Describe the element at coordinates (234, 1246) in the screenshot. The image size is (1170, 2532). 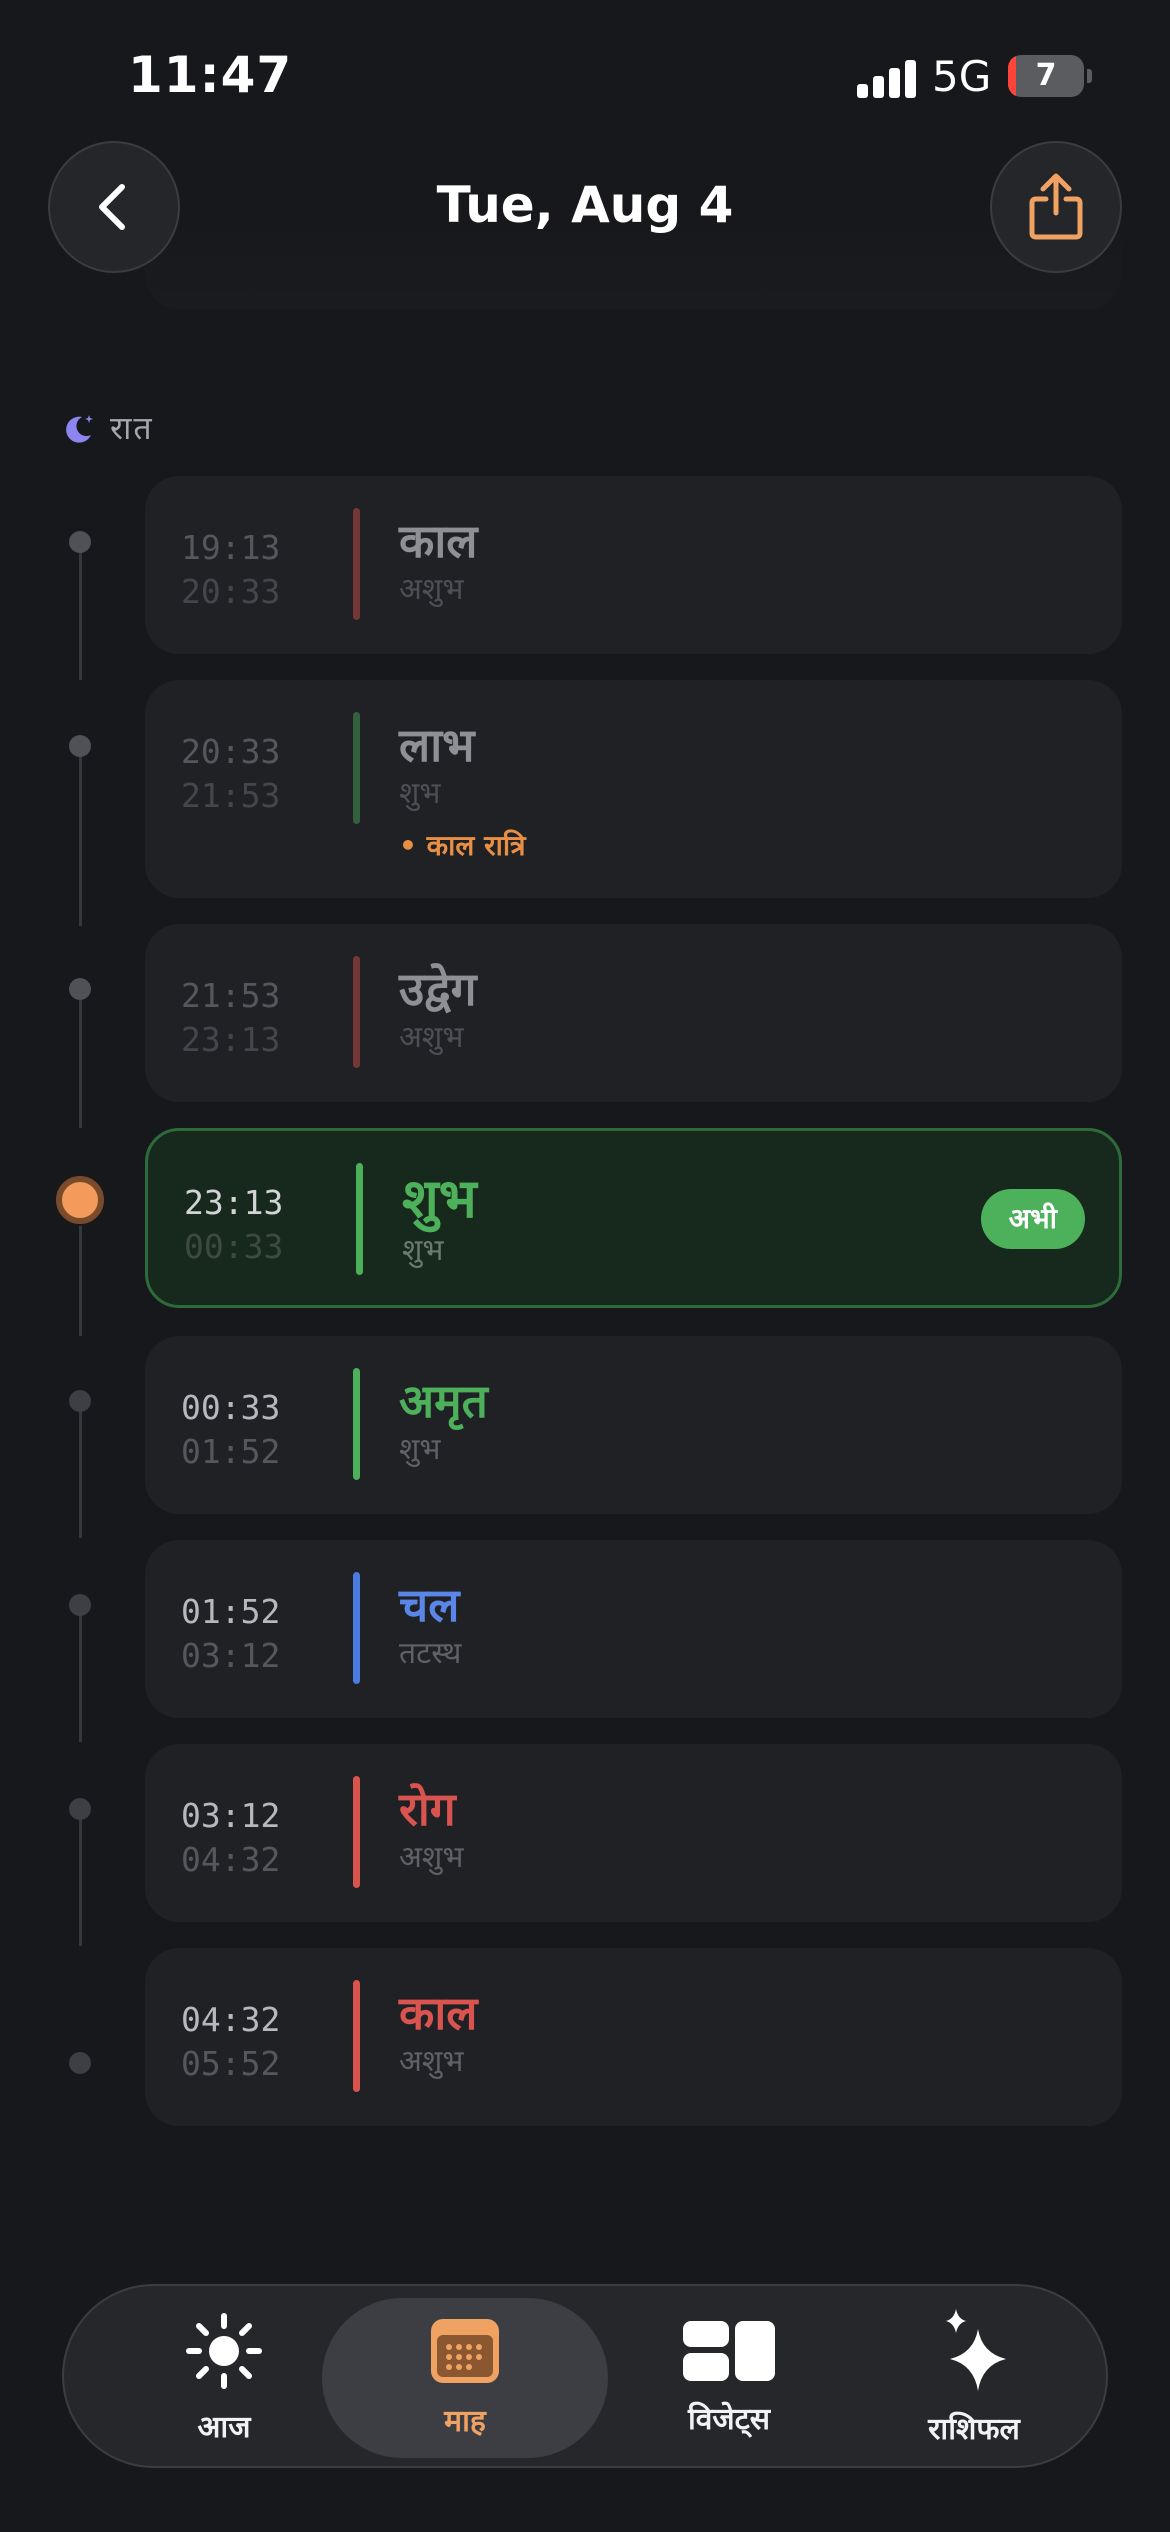
I see `row-end-time: 00:33` at that location.